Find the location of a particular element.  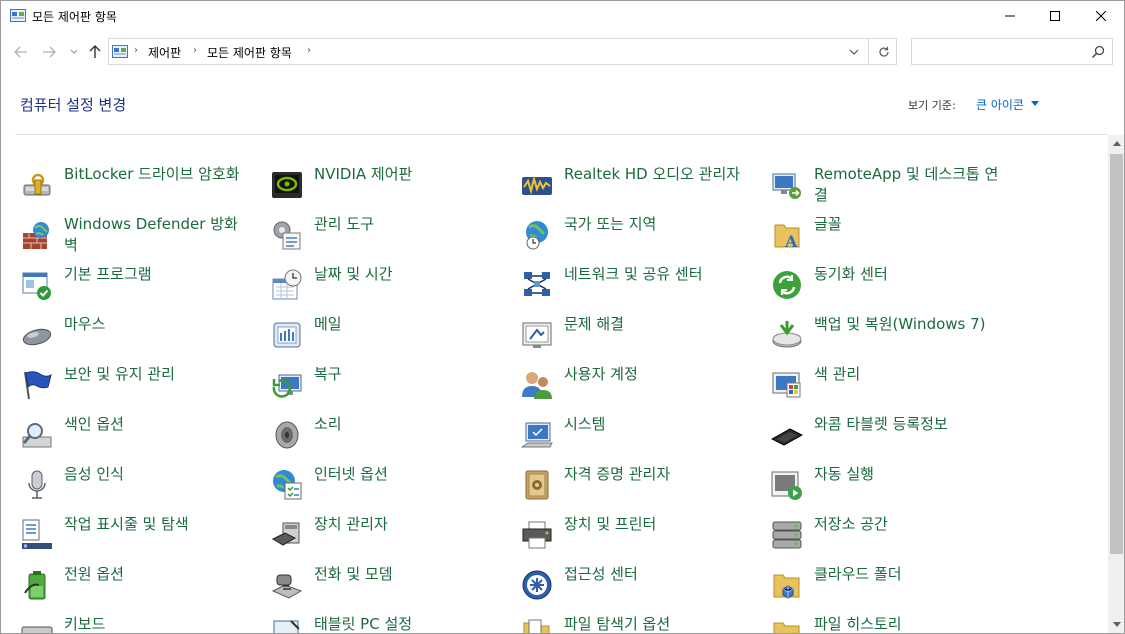

item-label: 복구 is located at coordinates (328, 374).